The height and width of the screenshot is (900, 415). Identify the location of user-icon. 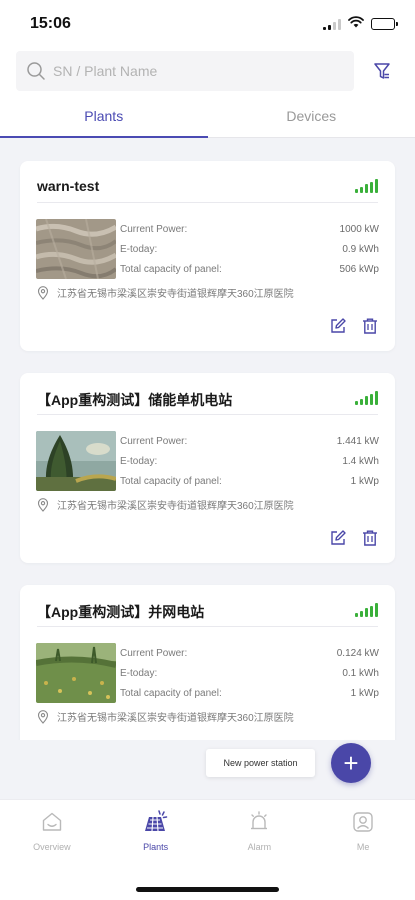
(363, 822).